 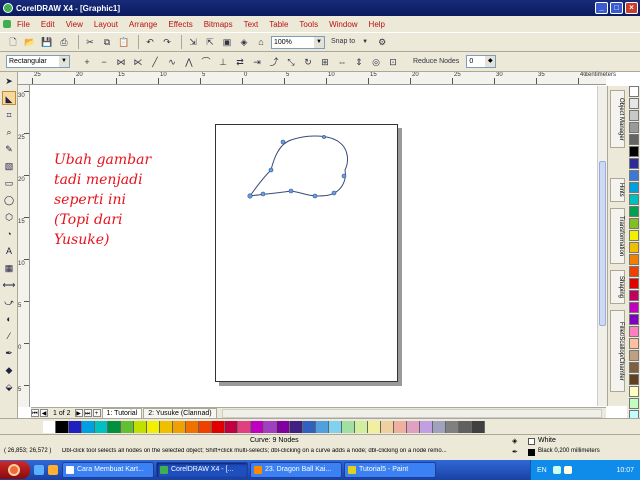 I want to click on shape-tool-icon: ◣, so click(x=9, y=98).